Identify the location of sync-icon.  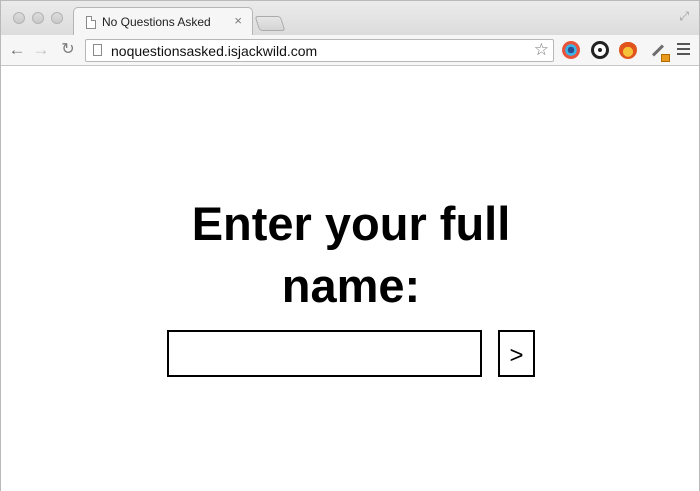
(600, 50).